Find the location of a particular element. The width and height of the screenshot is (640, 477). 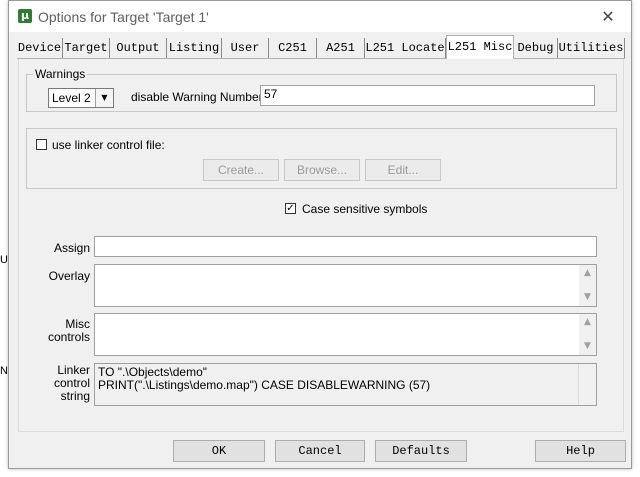

case-sensitive-label: Case sensitive symbols is located at coordinates (365, 209).